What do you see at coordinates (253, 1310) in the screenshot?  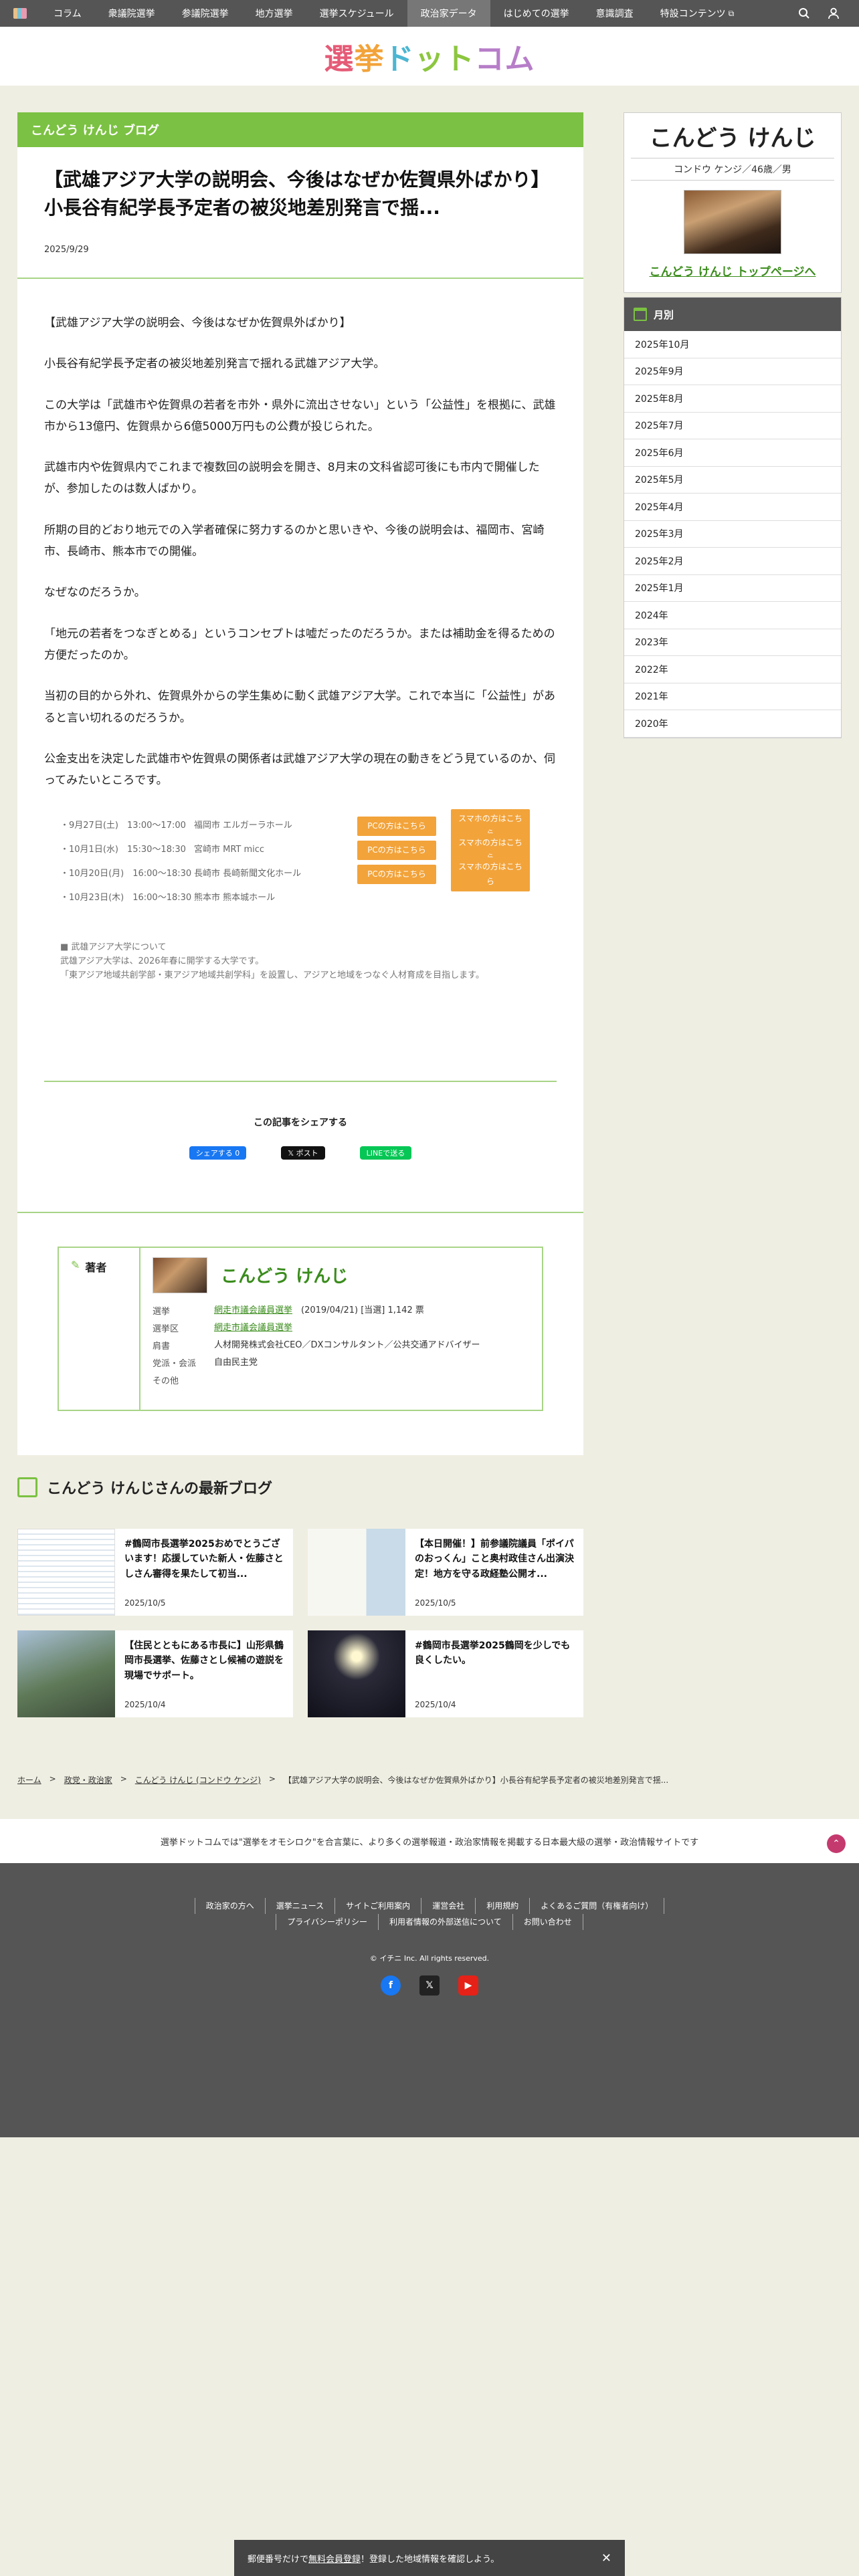 I see `election-link: 網走市議会議員選挙` at bounding box center [253, 1310].